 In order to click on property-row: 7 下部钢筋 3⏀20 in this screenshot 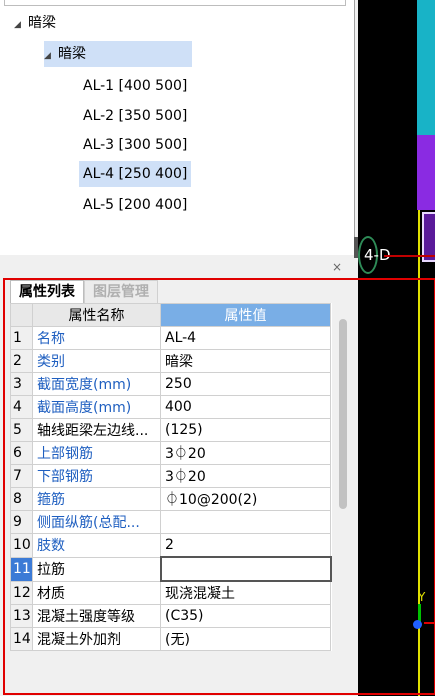, I will do `click(170, 476)`.